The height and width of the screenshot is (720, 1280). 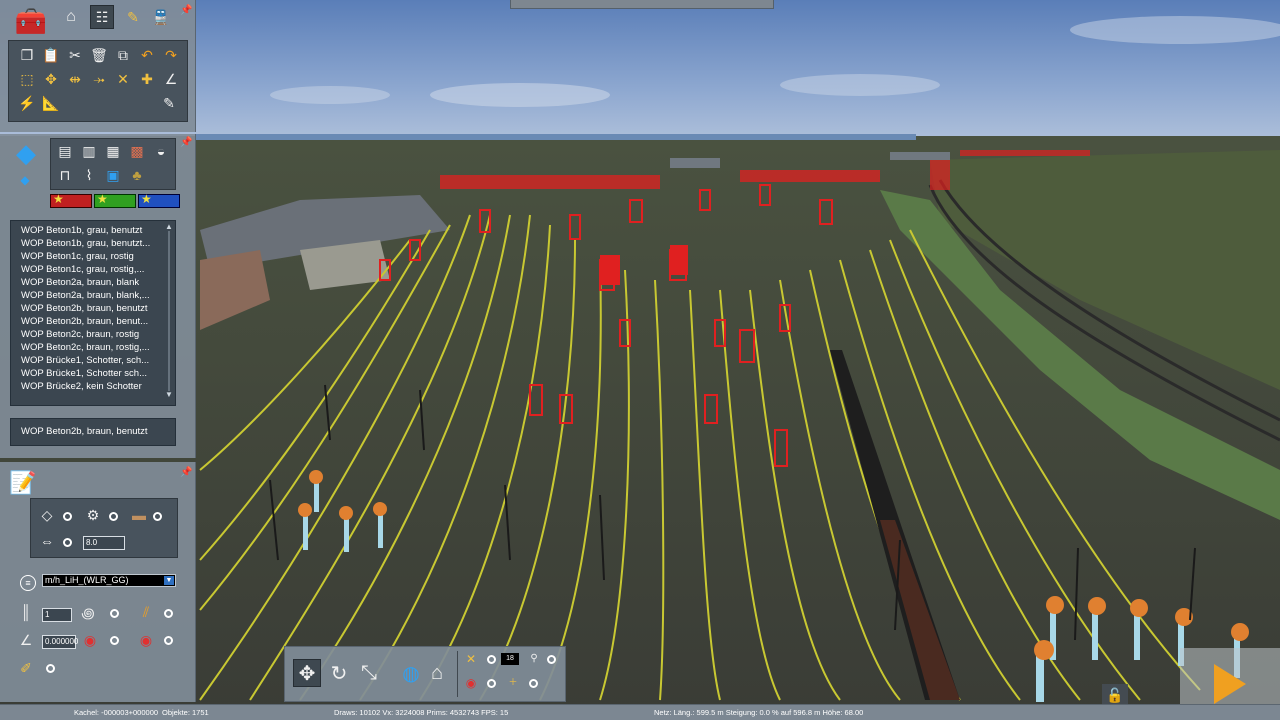 I want to click on rotate-icon: ↻, so click(x=339, y=673).